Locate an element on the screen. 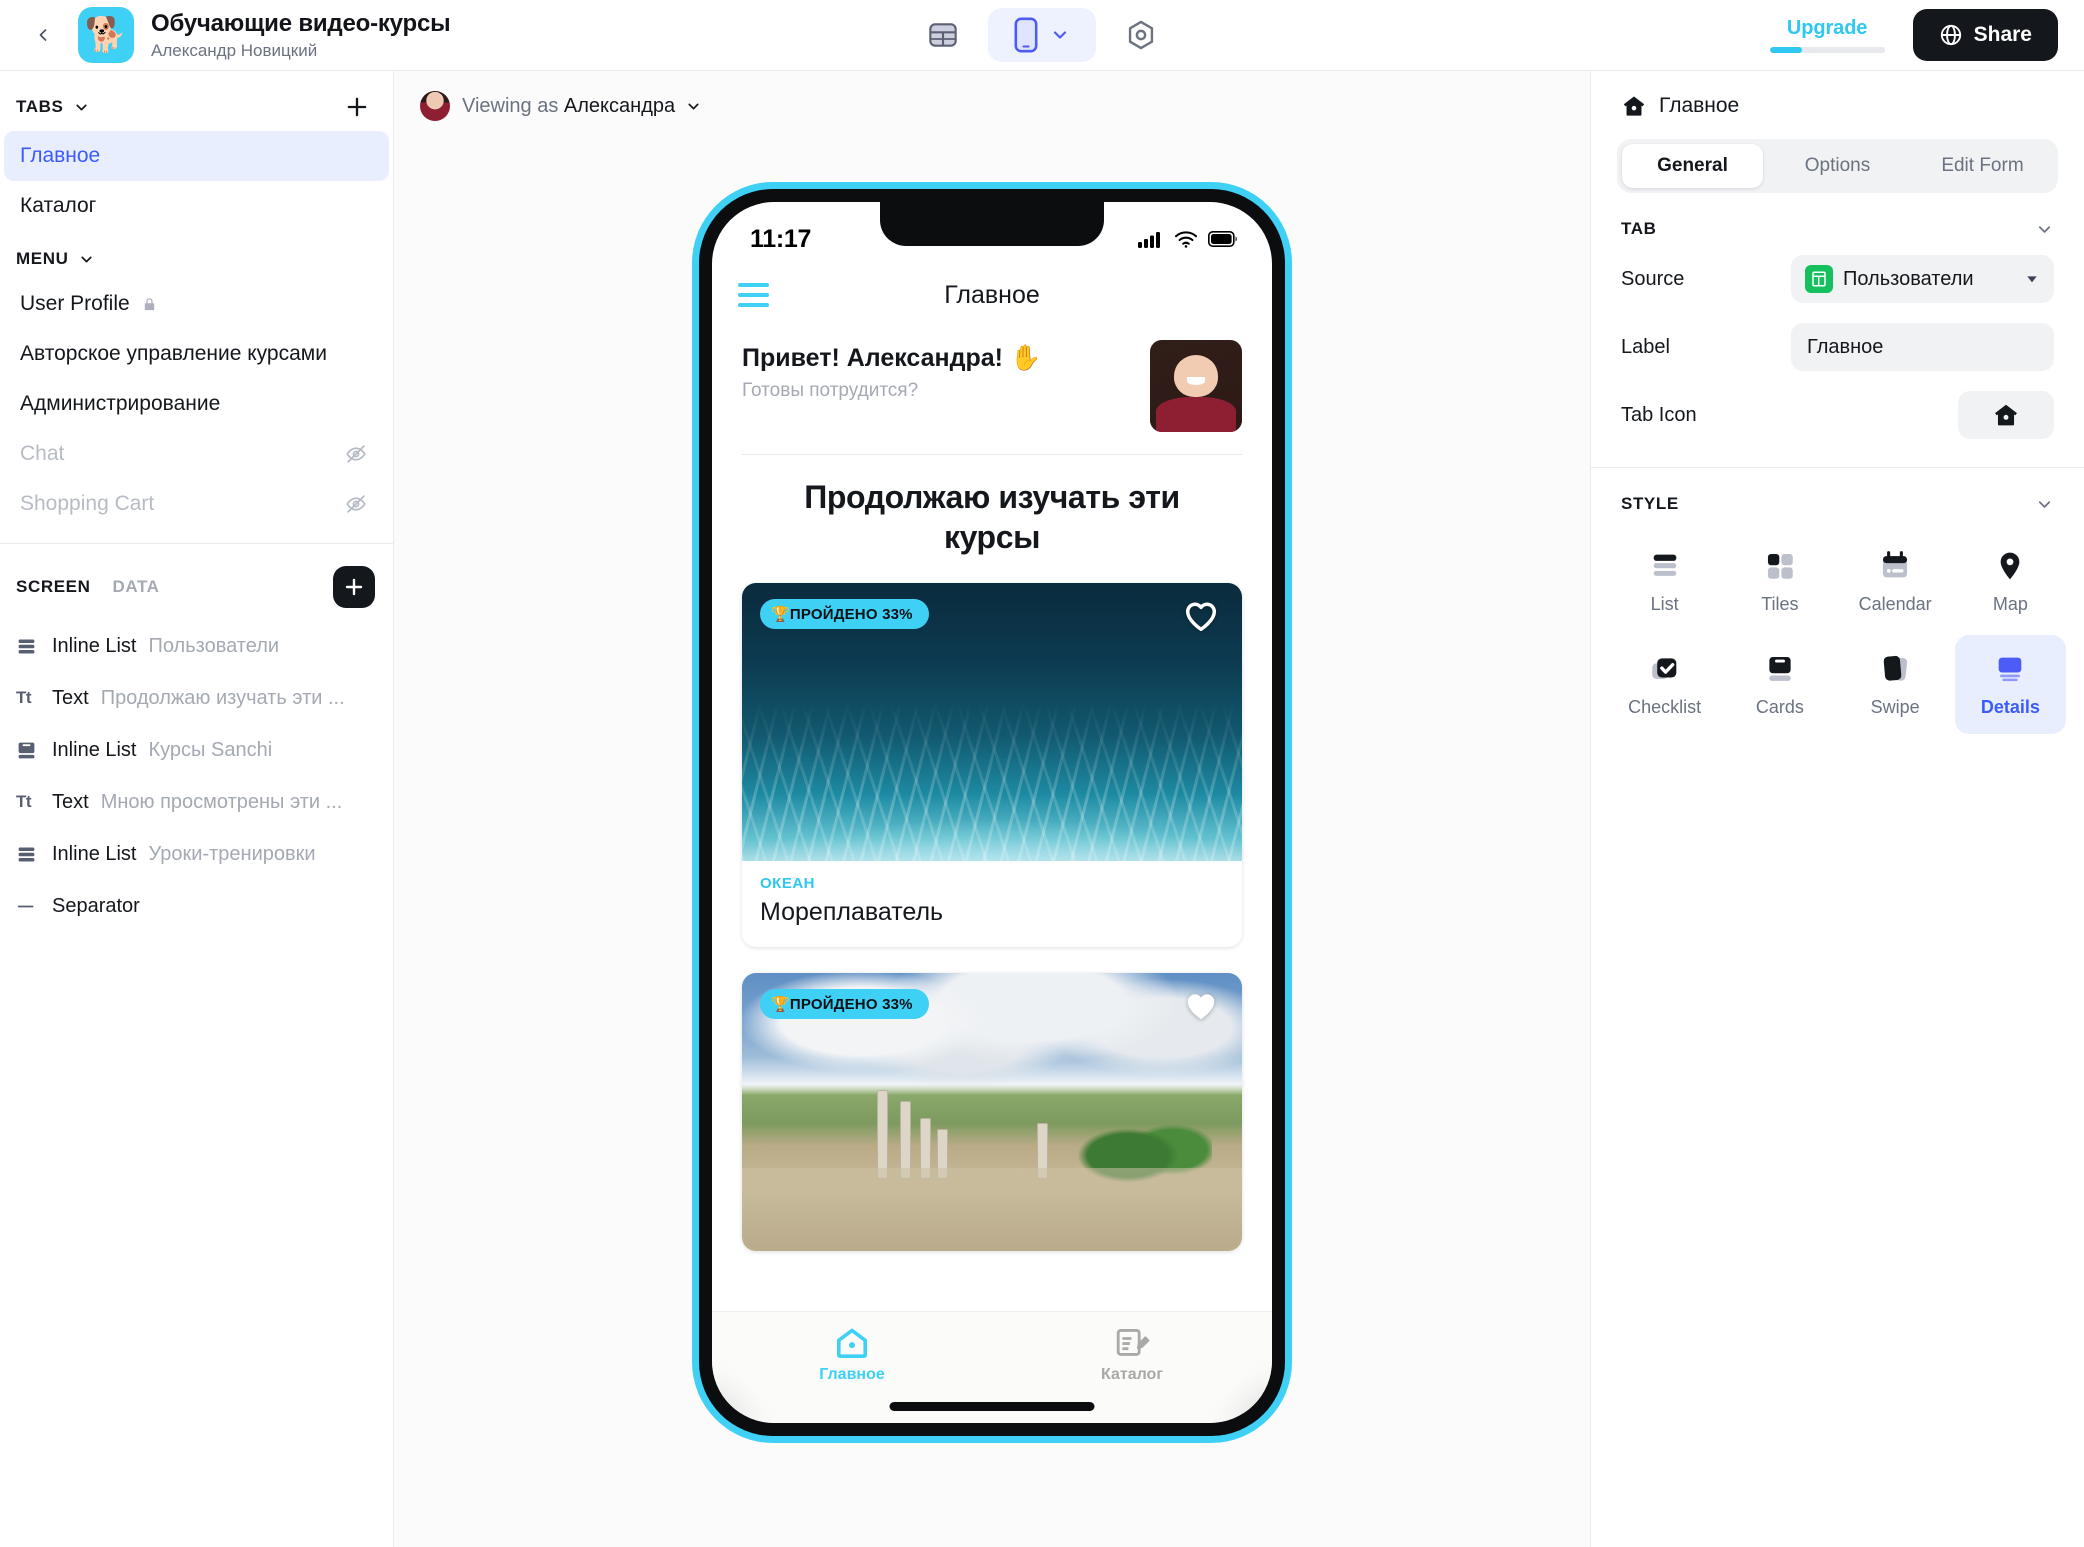 This screenshot has width=2084, height=1547. tab-icon-picker is located at coordinates (2006, 415).